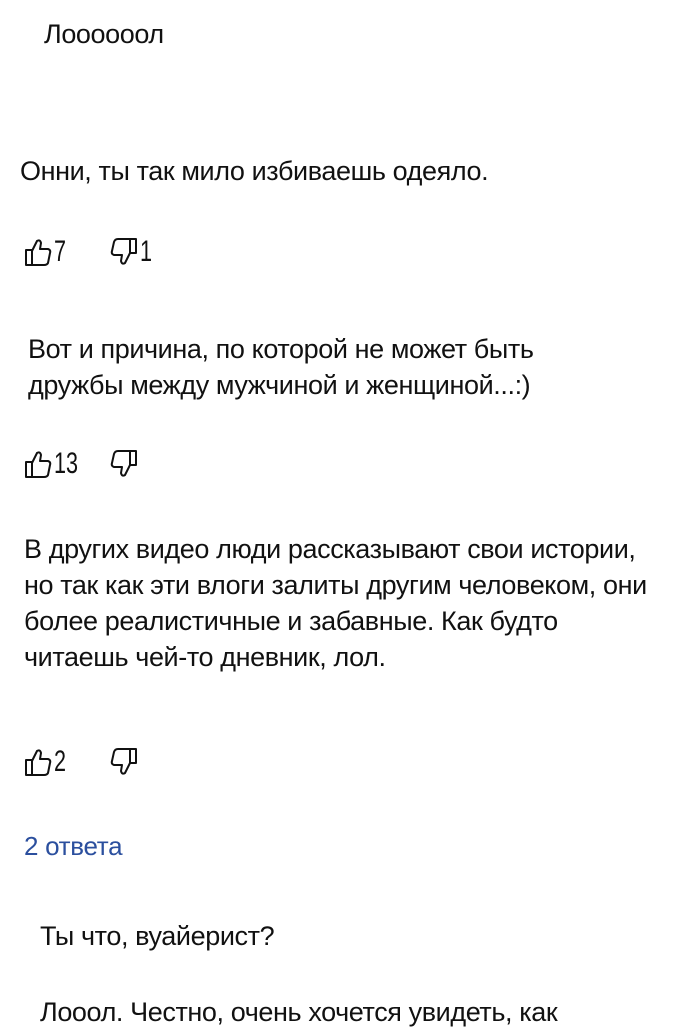 The image size is (690, 1035). I want to click on like-count: 13, so click(66, 463).